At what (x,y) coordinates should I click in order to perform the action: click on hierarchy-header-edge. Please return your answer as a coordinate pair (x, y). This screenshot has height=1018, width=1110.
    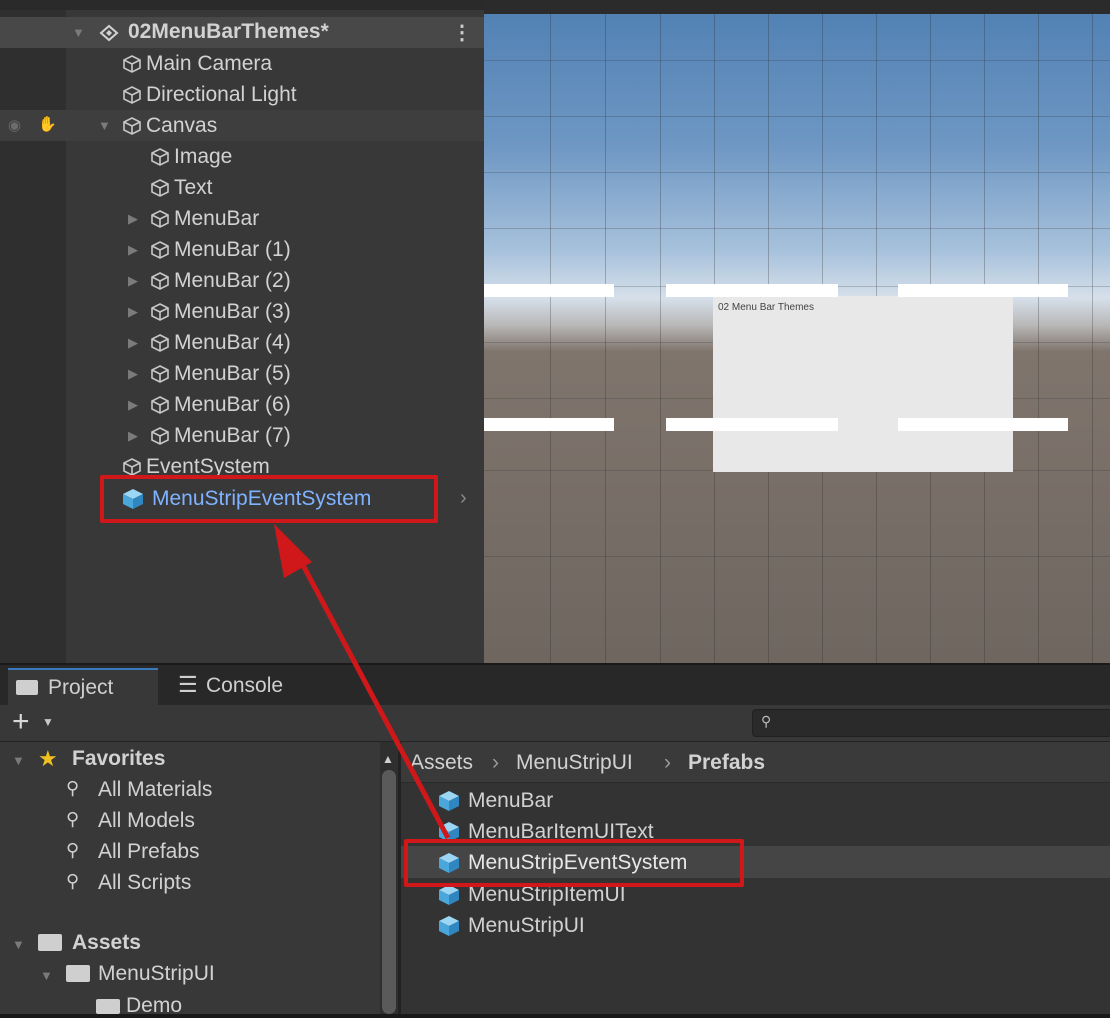
    Looking at the image, I should click on (242, 5).